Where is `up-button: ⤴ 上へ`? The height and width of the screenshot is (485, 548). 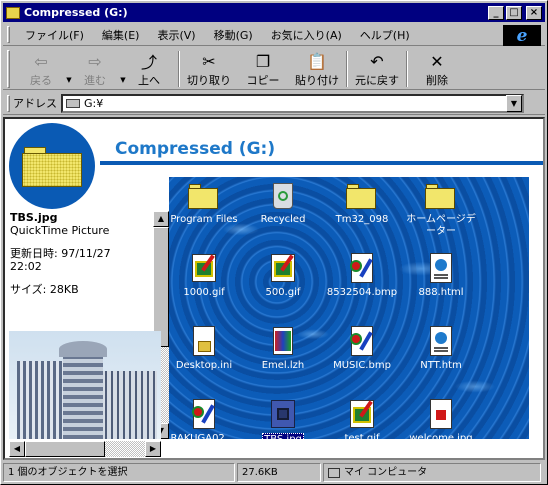
up-button: ⤴ 上へ is located at coordinates (149, 68).